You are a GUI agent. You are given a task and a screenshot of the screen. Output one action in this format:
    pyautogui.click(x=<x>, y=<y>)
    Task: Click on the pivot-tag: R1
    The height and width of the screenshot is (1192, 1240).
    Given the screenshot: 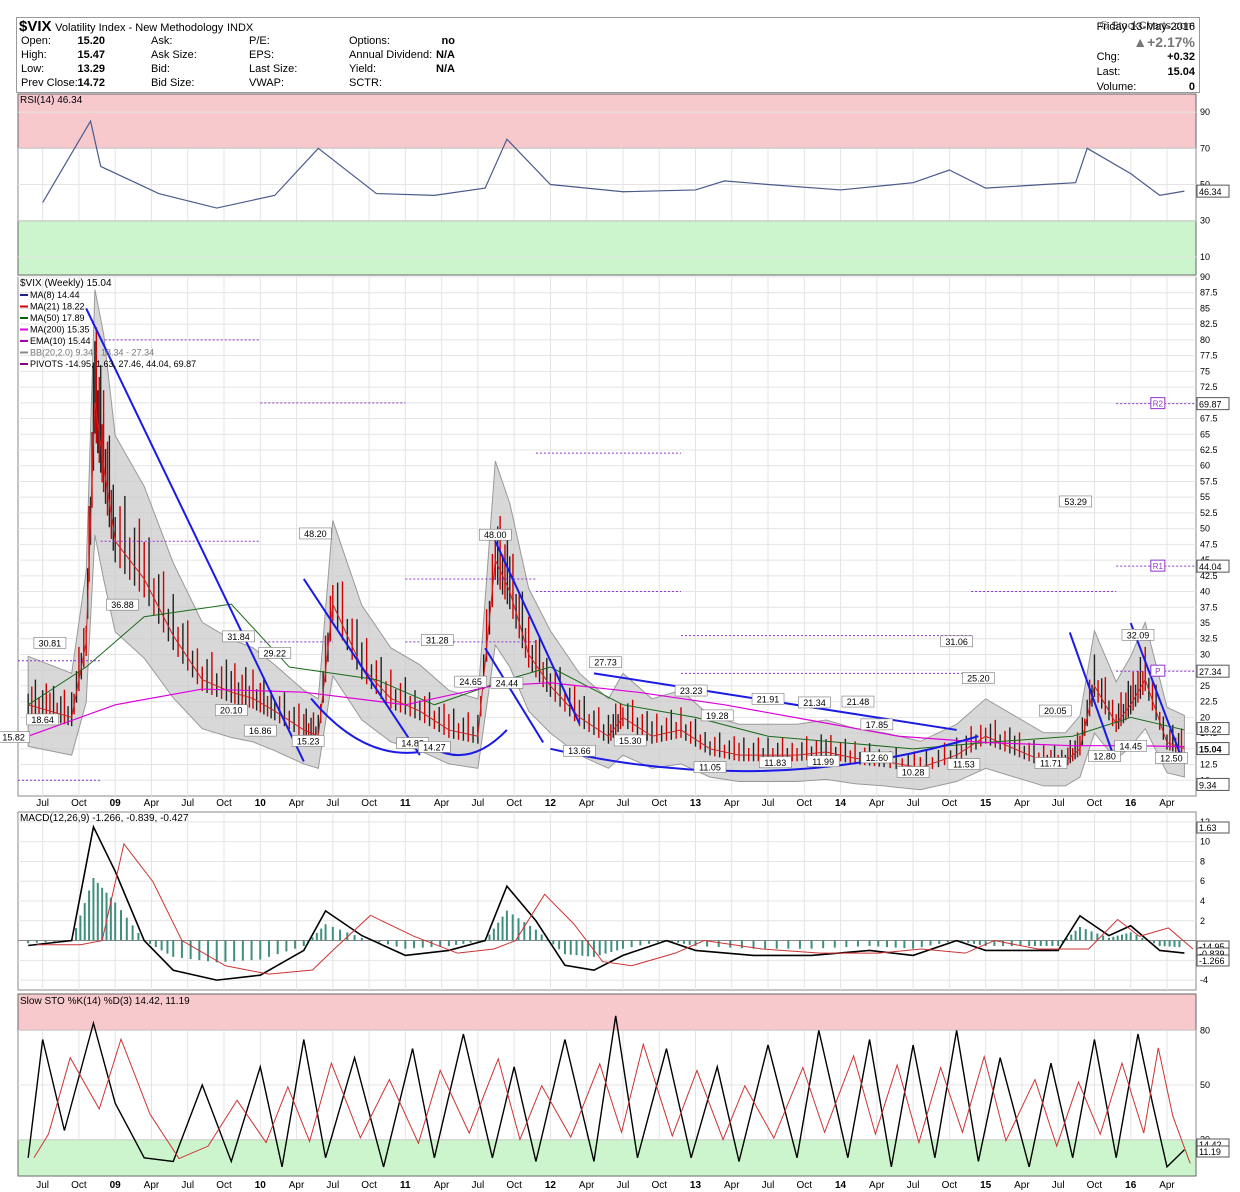 What is the action you would take?
    pyautogui.click(x=1158, y=566)
    